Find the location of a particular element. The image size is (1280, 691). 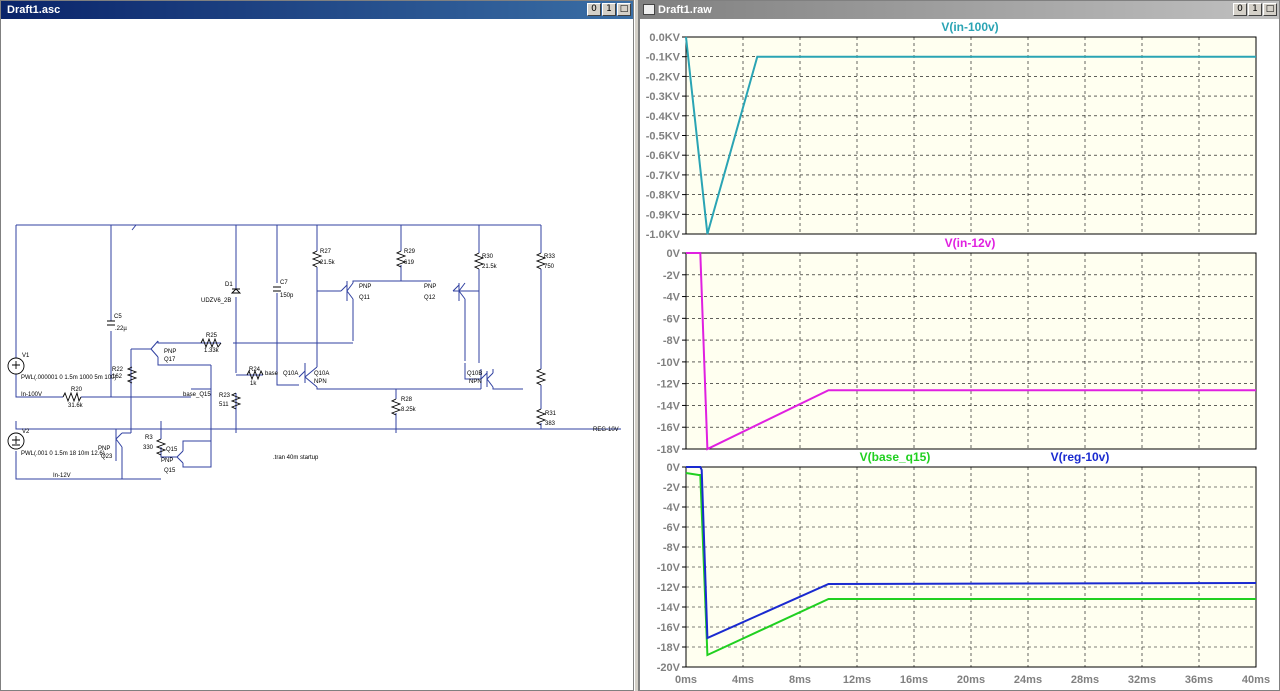

svg-text: 330 is located at coordinates (148, 448).